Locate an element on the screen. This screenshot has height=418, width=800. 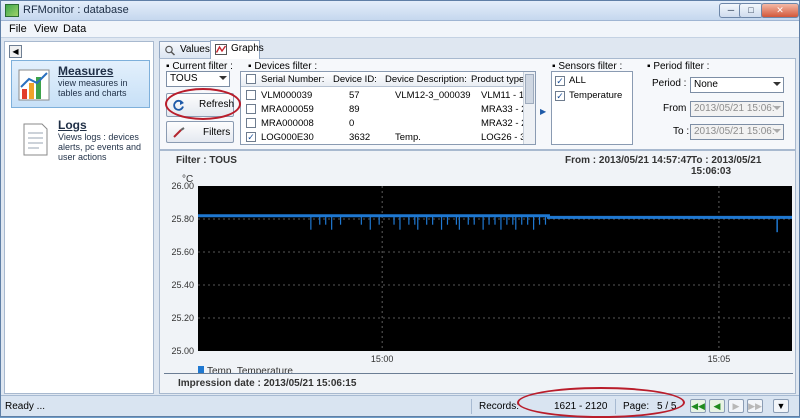
cell-device-id: 89 is located at coordinates (354, 109).